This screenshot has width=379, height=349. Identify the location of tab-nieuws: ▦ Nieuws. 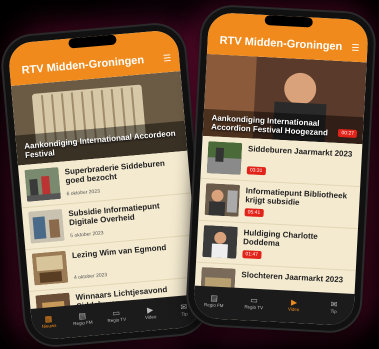
(48, 321).